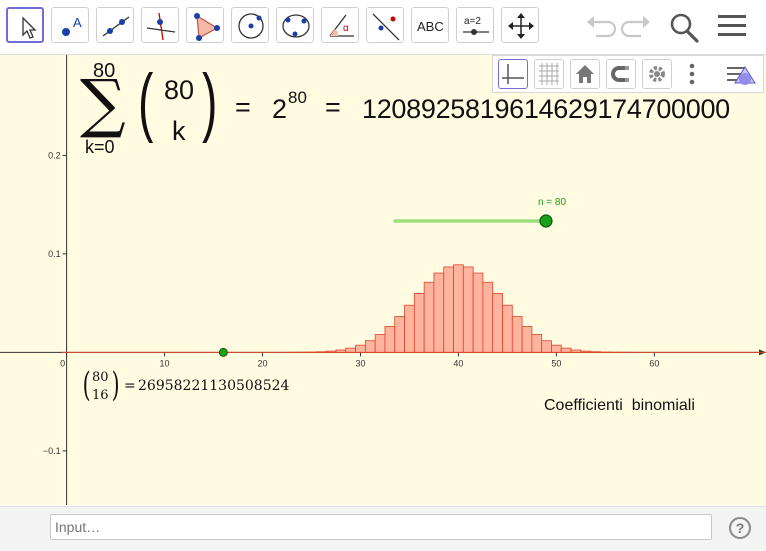 The image size is (766, 551). I want to click on point-label-icon: A, so click(77, 22).